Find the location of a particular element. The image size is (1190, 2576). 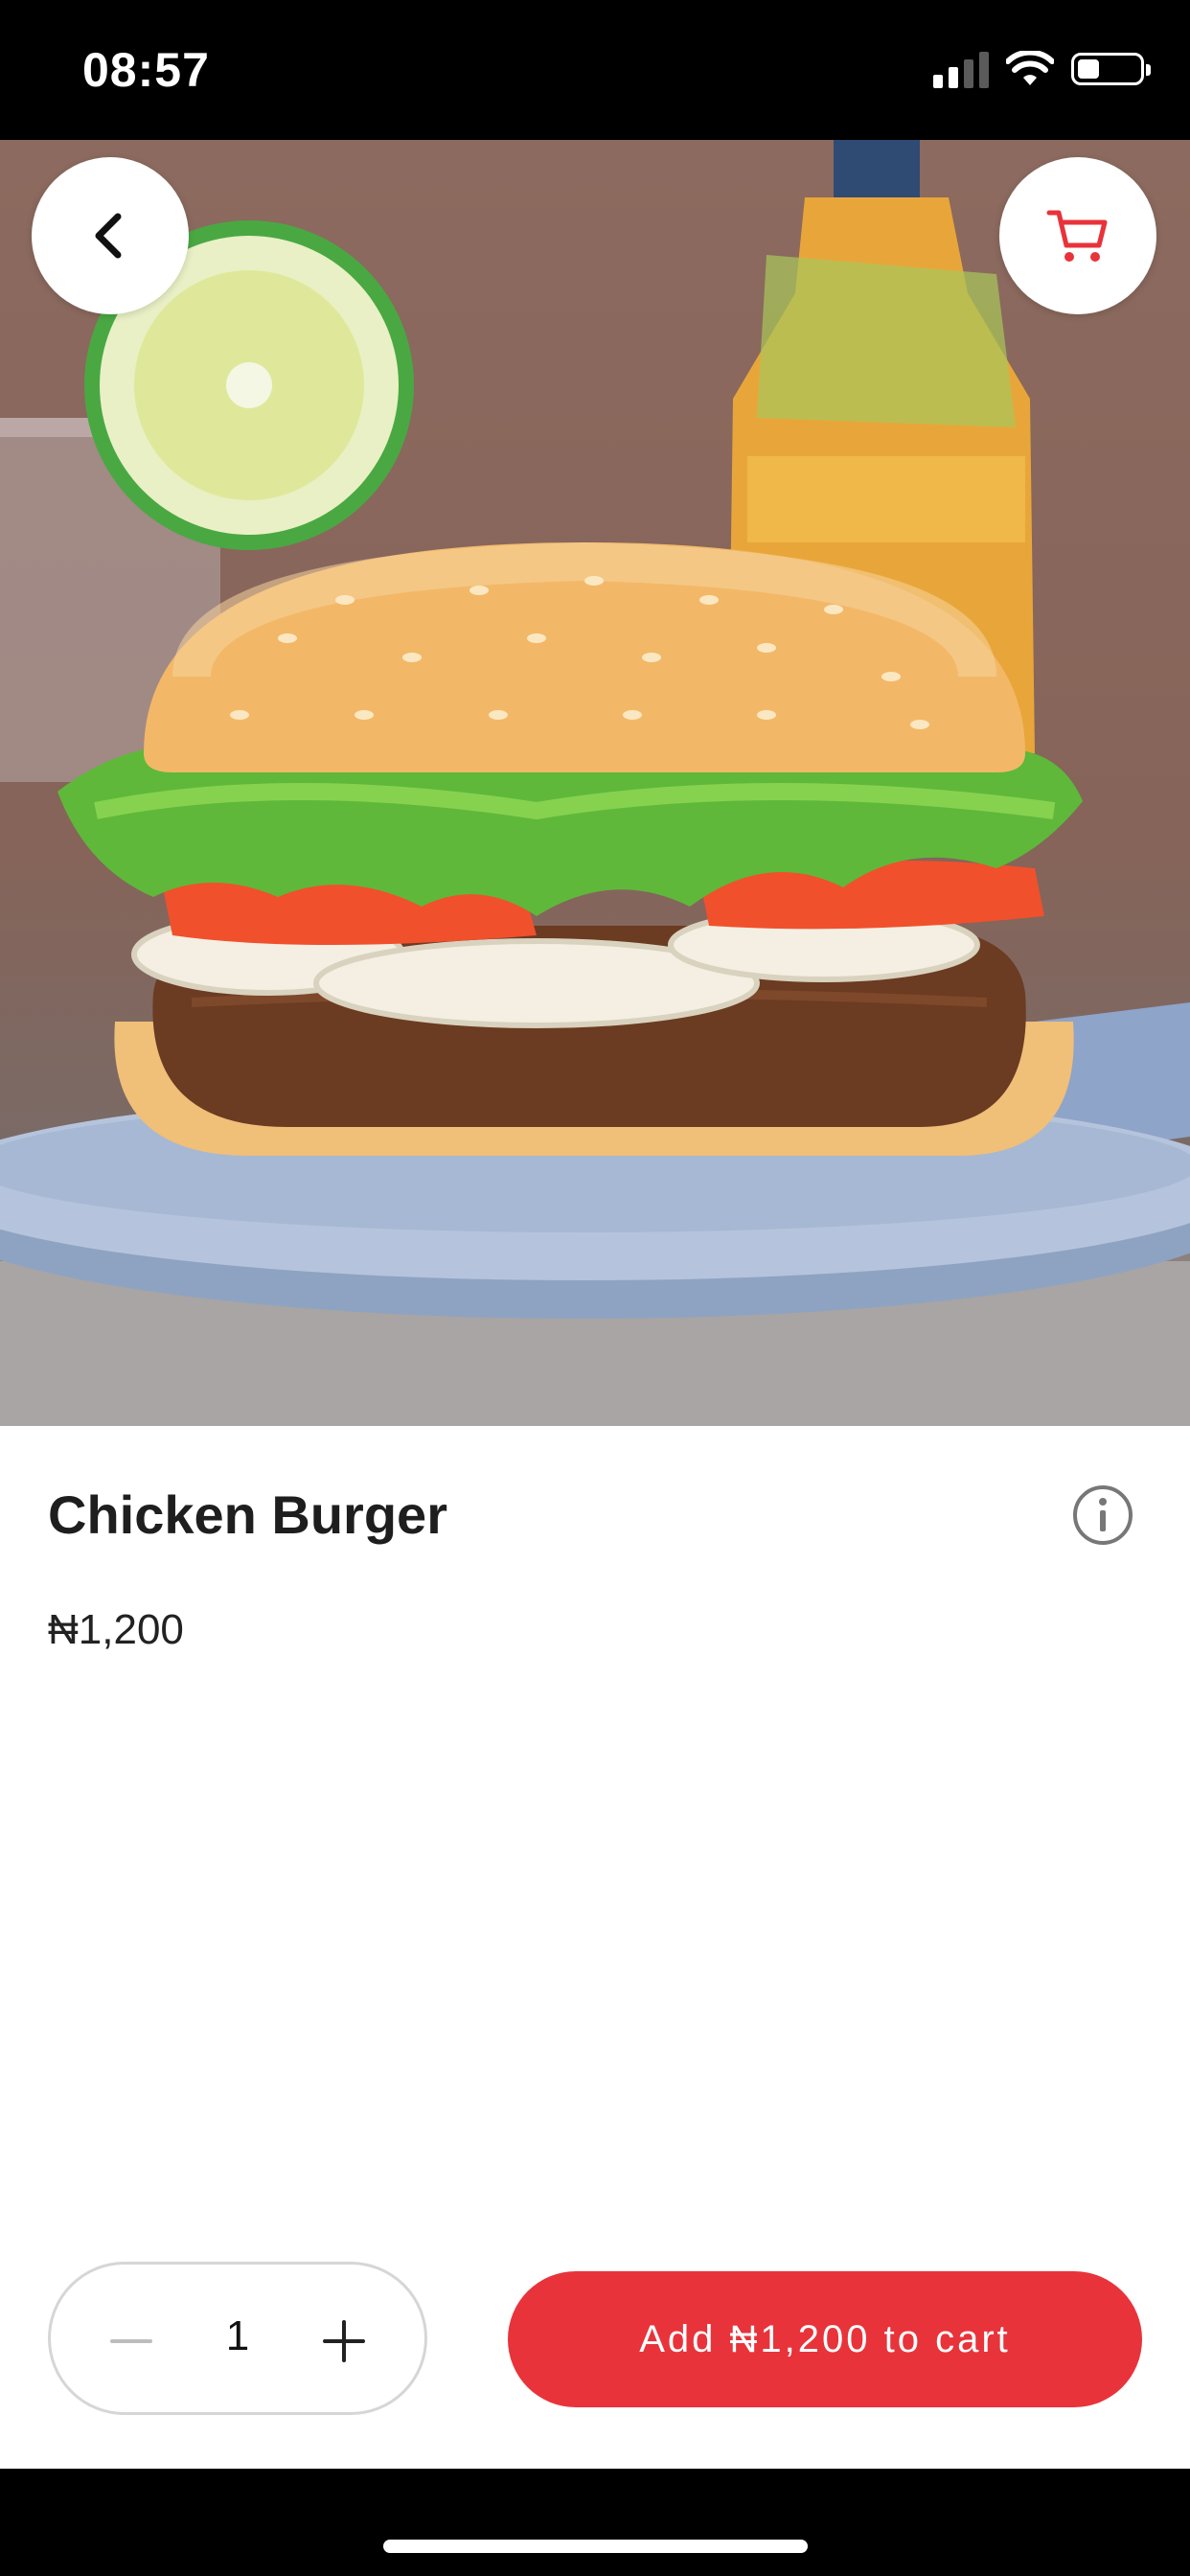

wifi-icon is located at coordinates (1030, 68).